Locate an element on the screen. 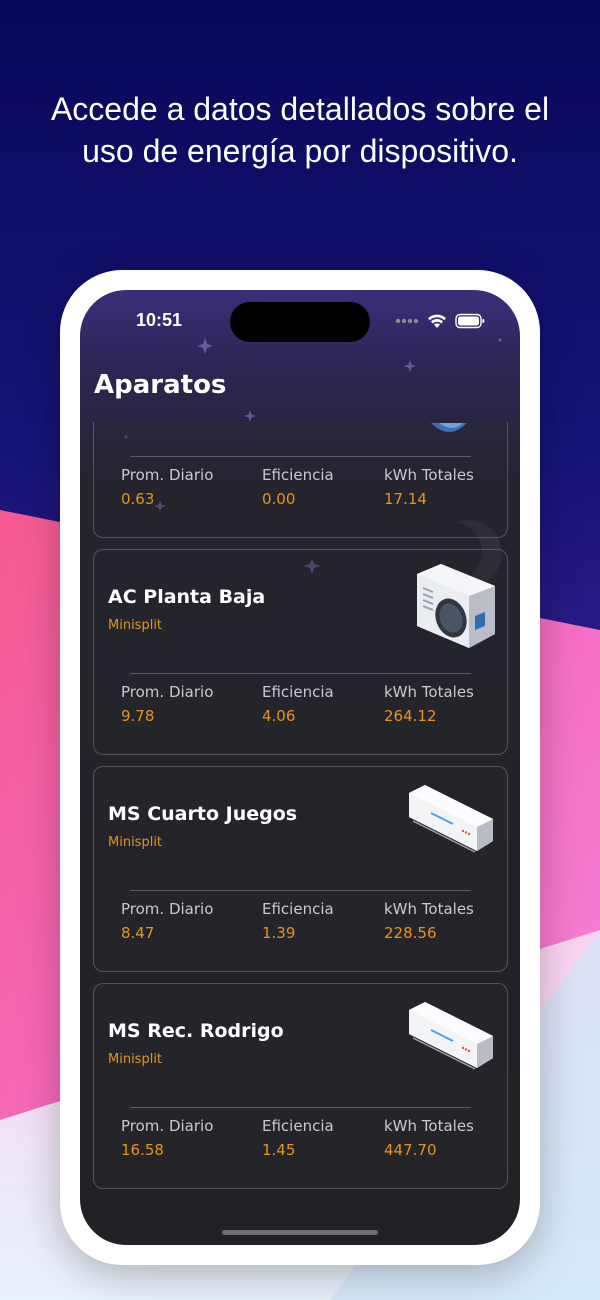  stat-efficiency: Eficiencia 0.00 is located at coordinates (298, 487).